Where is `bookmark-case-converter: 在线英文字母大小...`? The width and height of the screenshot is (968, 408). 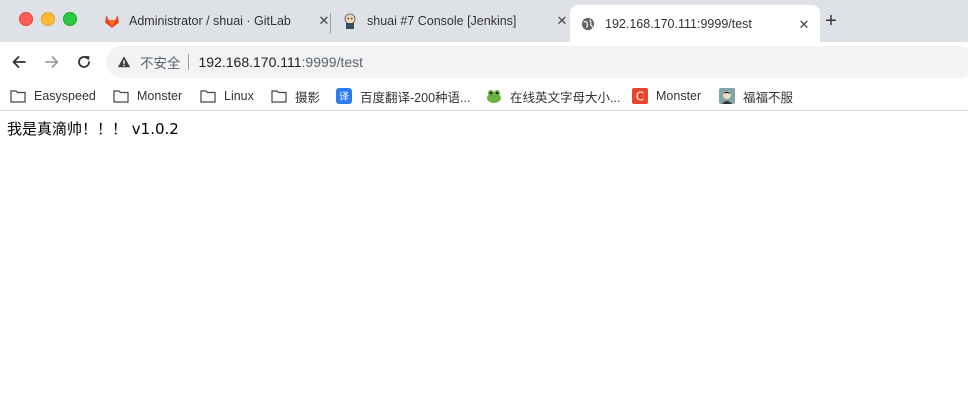
bookmark-case-converter: 在线英文字母大小... is located at coordinates (553, 96).